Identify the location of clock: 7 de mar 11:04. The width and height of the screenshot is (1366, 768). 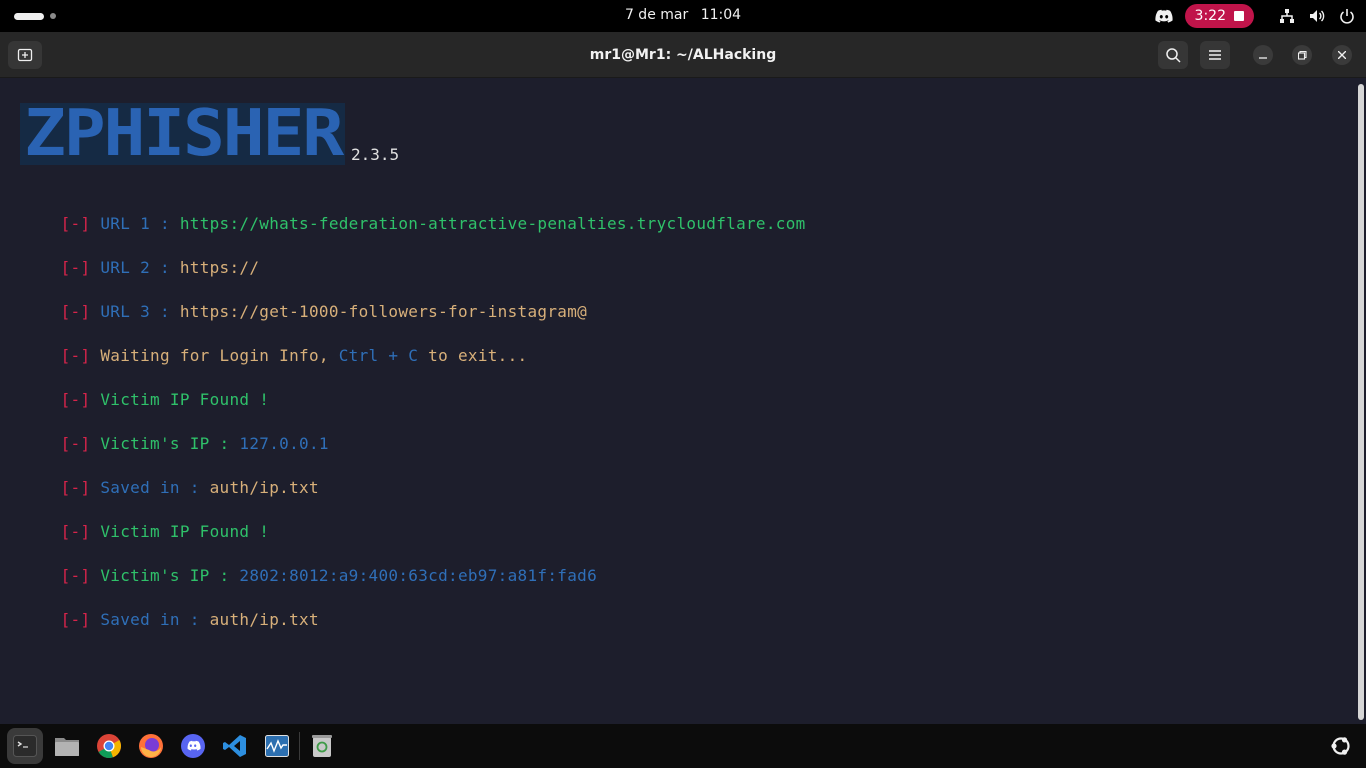
(683, 16).